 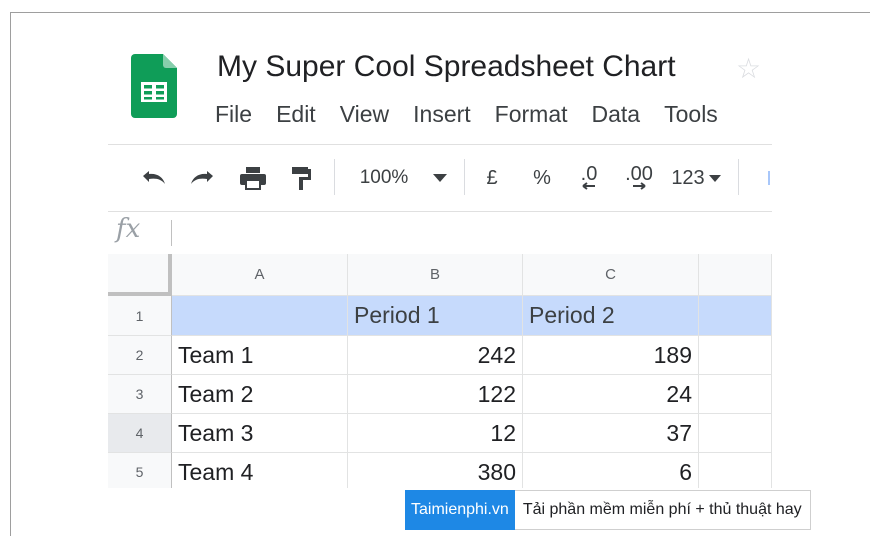 I want to click on zoom-select: 100%, so click(x=384, y=178).